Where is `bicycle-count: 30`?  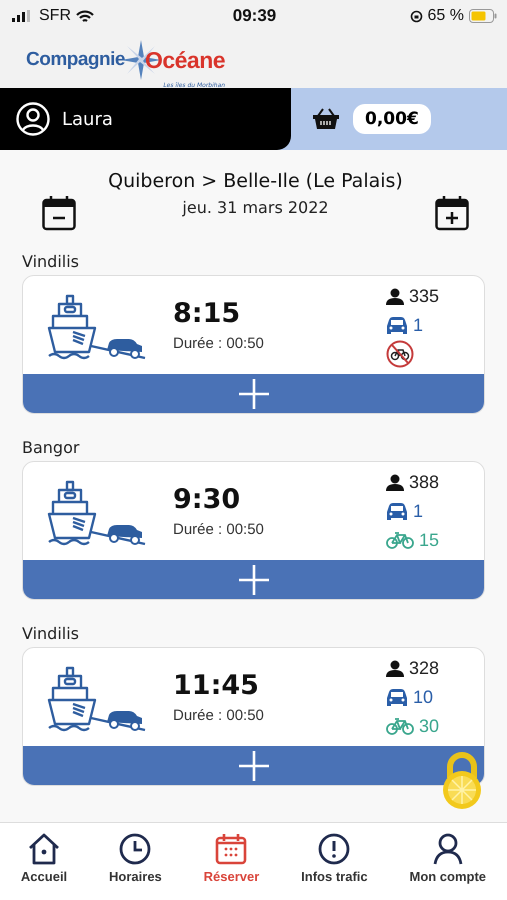
bicycle-count: 30 is located at coordinates (429, 726).